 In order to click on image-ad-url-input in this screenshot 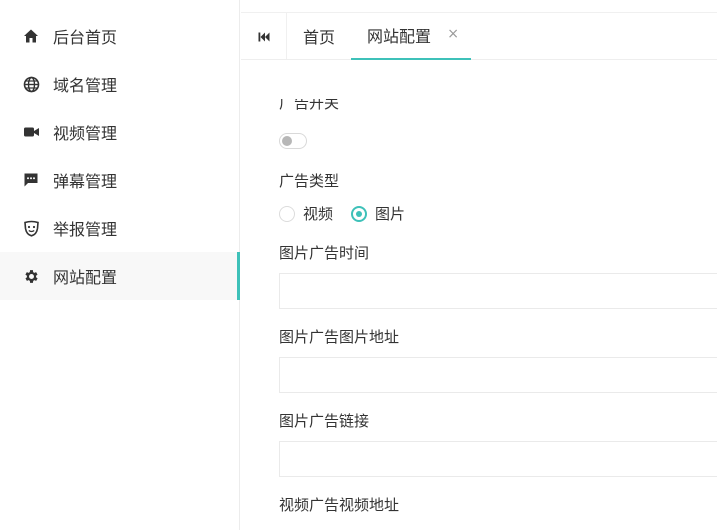, I will do `click(498, 375)`.